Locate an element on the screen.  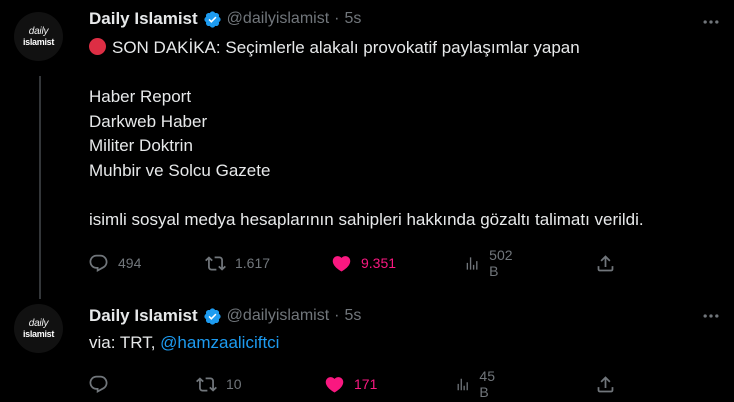
view-count: 45 B is located at coordinates (487, 384).